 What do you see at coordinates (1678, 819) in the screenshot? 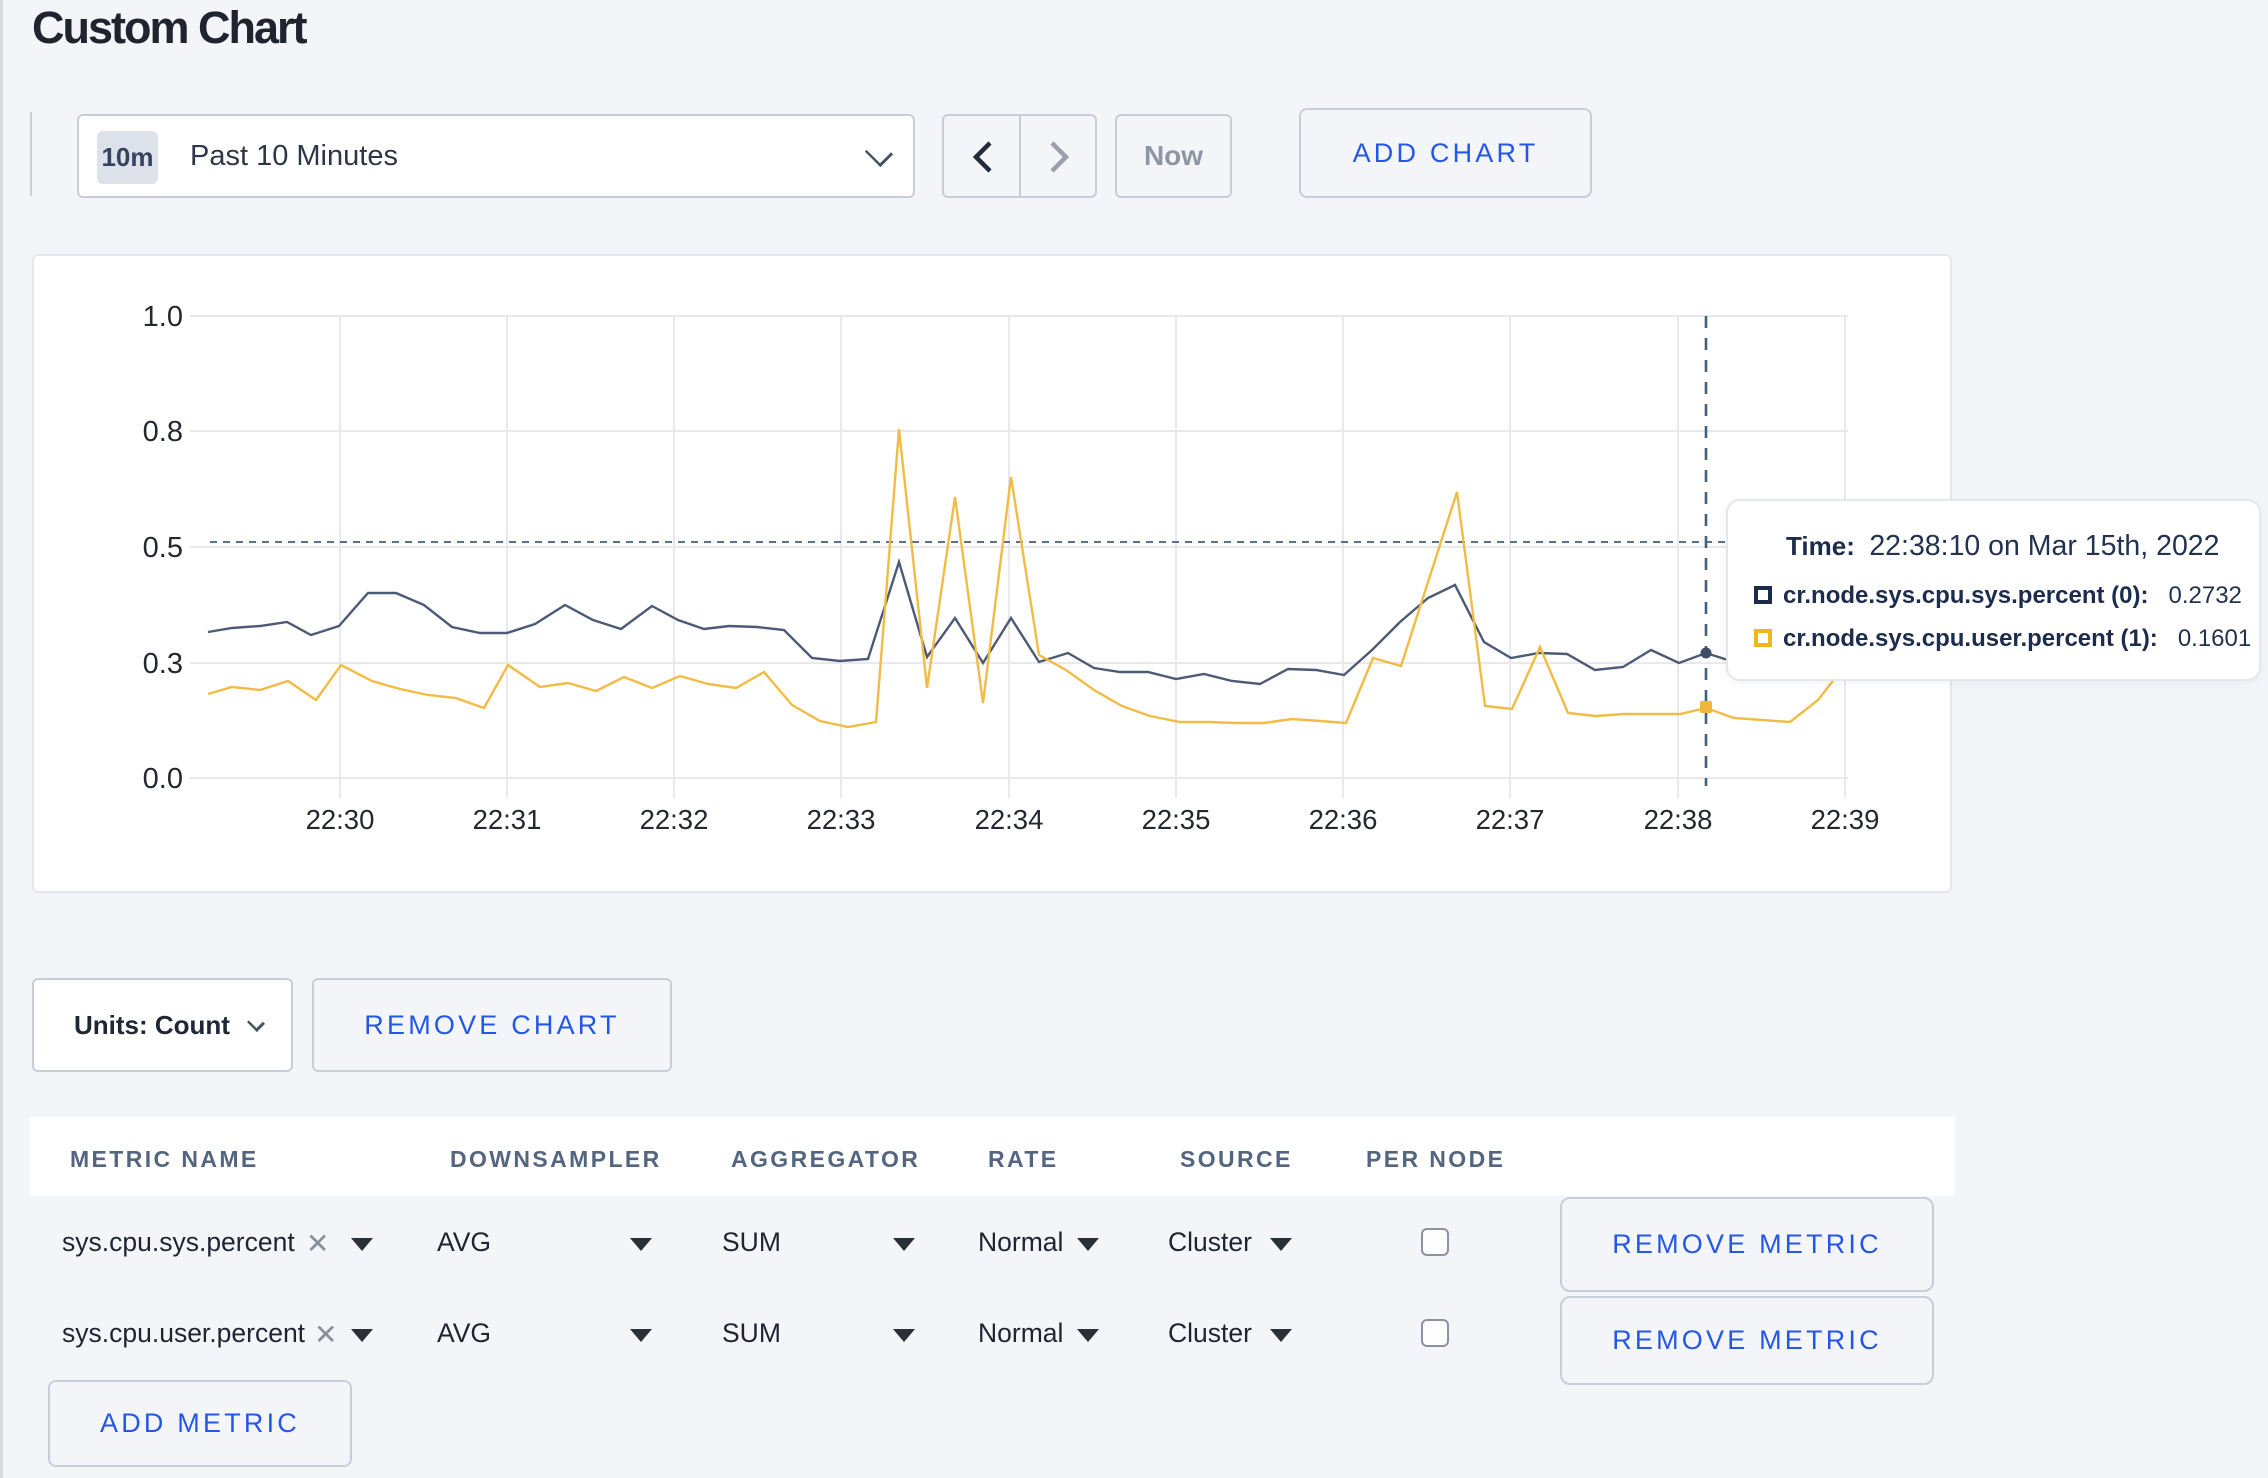
I see `svg-text: 22:38` at bounding box center [1678, 819].